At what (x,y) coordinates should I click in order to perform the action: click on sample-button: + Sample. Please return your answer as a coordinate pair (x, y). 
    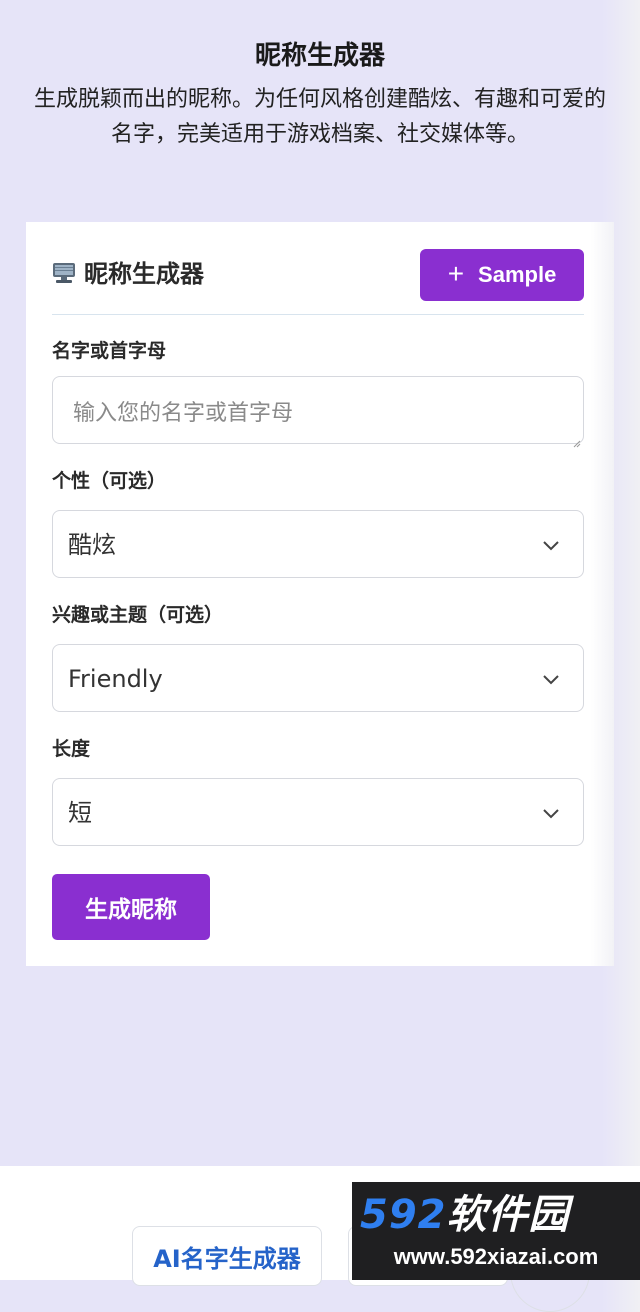
    Looking at the image, I should click on (502, 275).